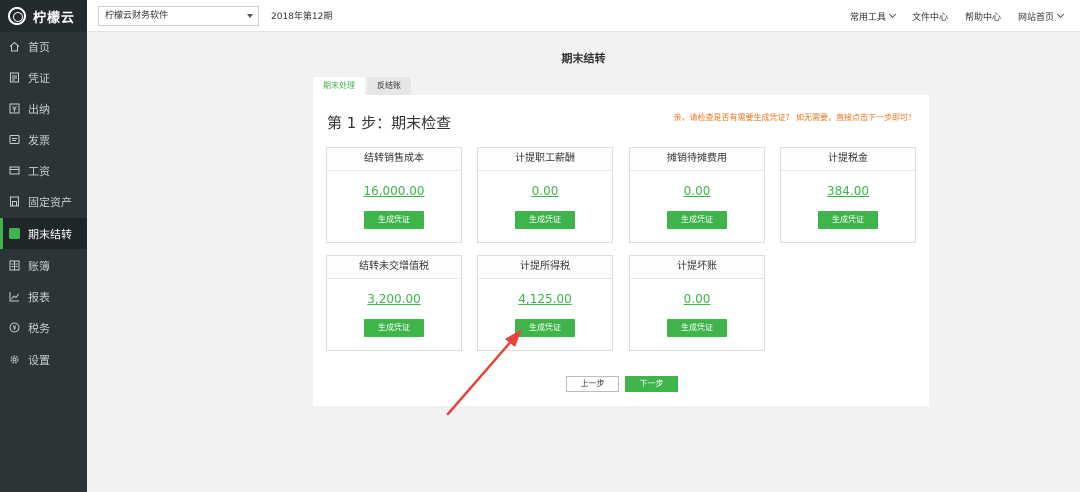 This screenshot has width=1080, height=492. Describe the element at coordinates (39, 266) in the screenshot. I see `sidebar-item-label: 账簿` at that location.